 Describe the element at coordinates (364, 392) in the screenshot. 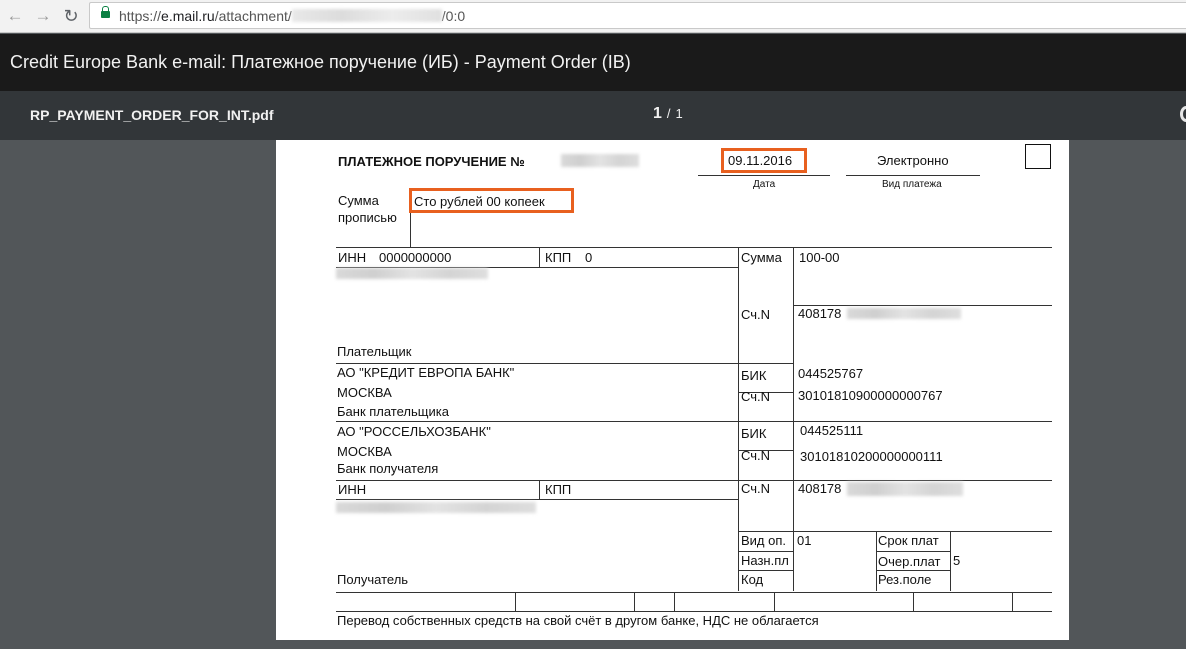

I see `payer-bank-city: МОСКВА` at that location.